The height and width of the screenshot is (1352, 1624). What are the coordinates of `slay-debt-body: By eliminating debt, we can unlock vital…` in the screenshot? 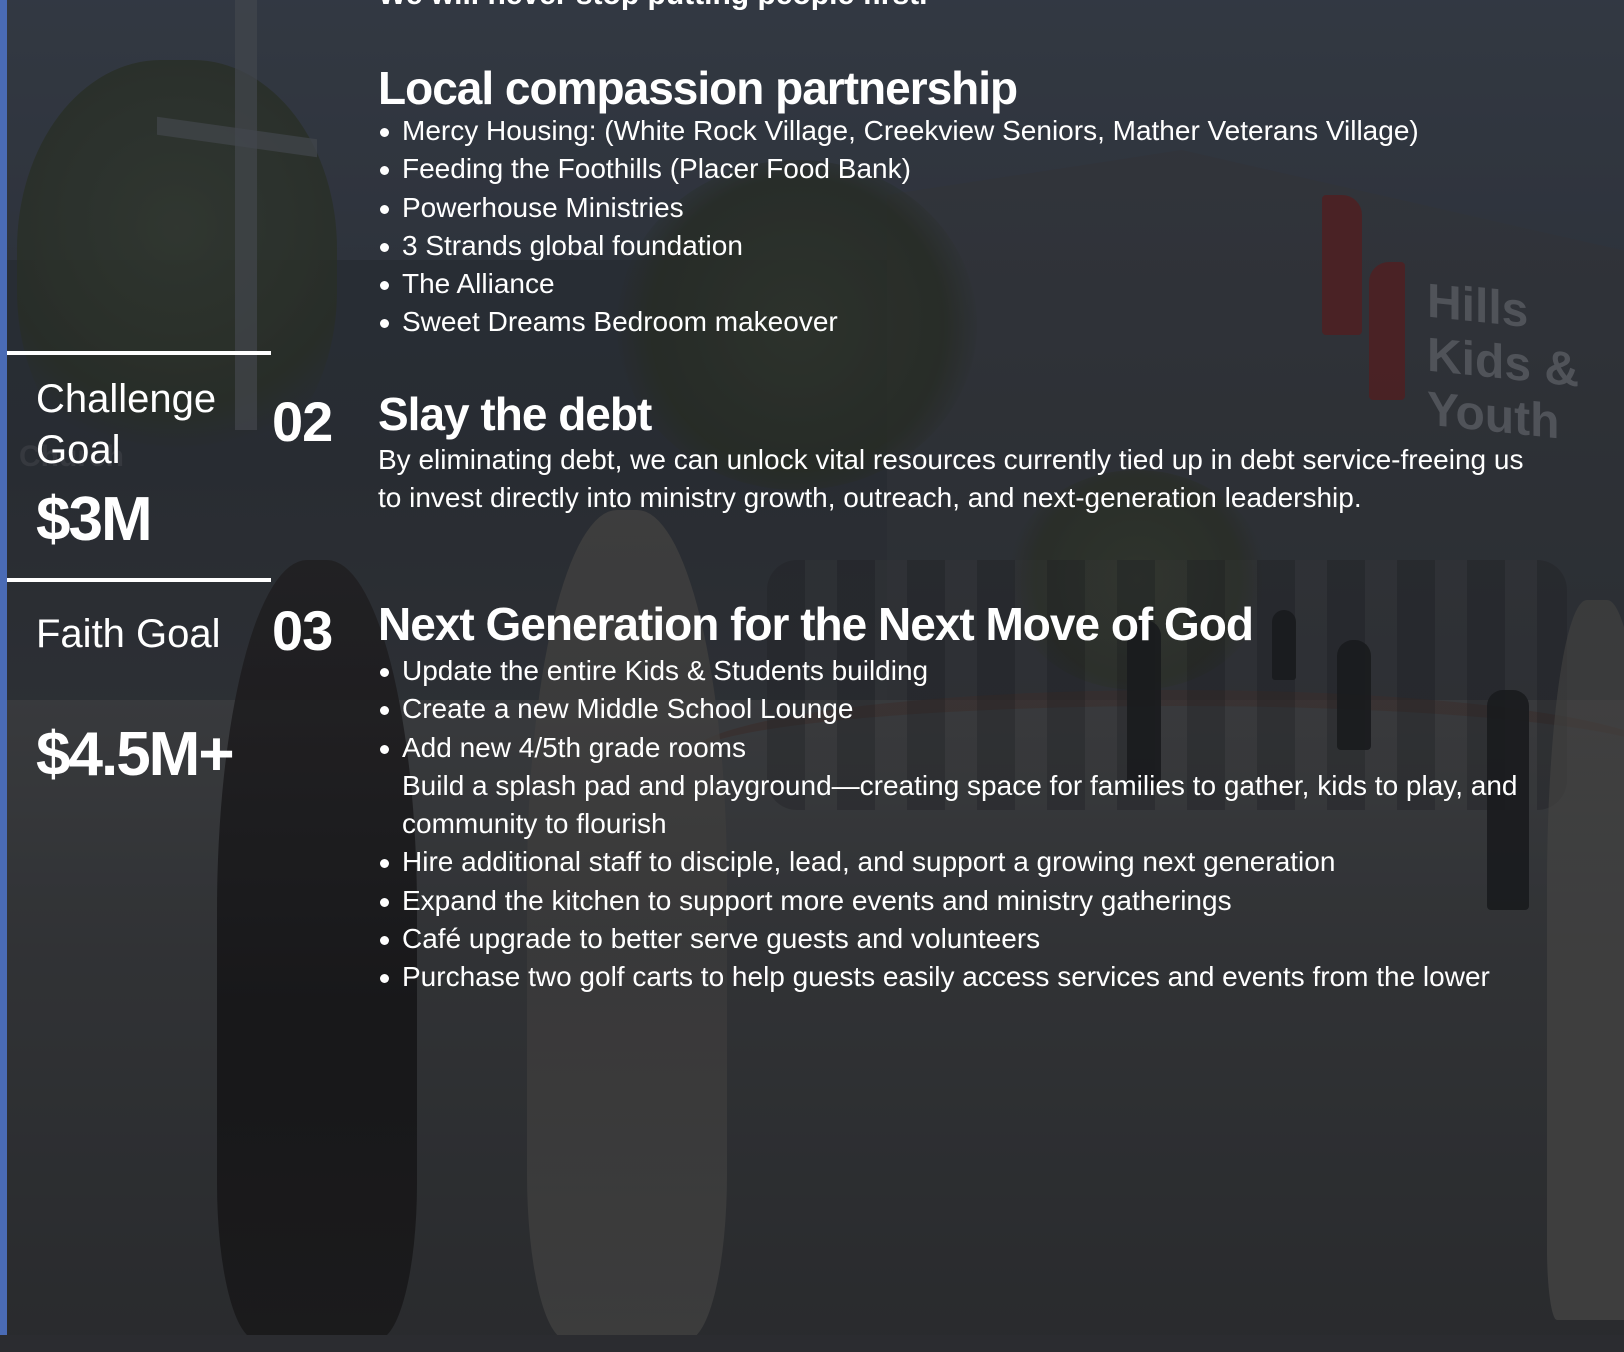 It's located at (951, 479).